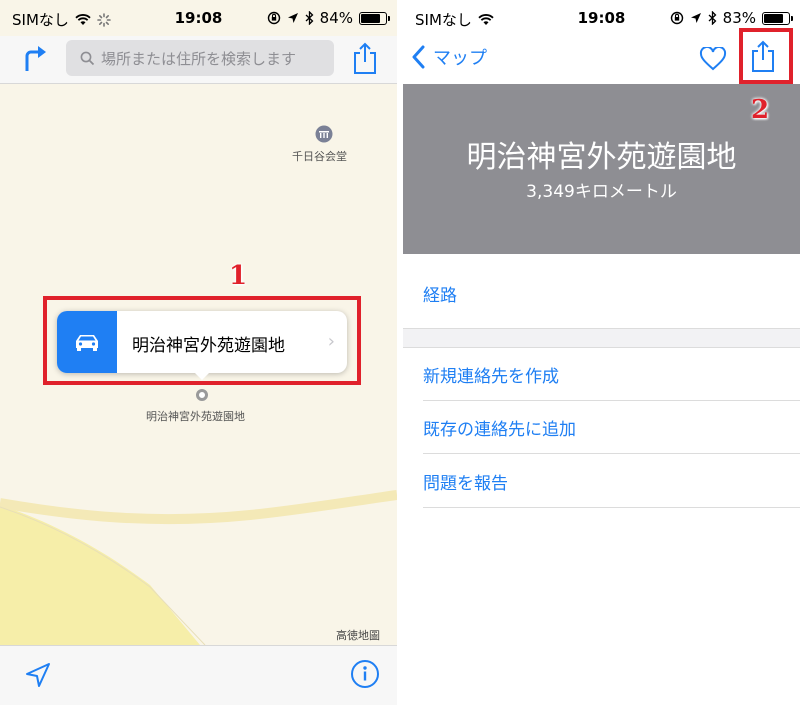 The height and width of the screenshot is (705, 800). I want to click on route-label: 経路, so click(440, 295).